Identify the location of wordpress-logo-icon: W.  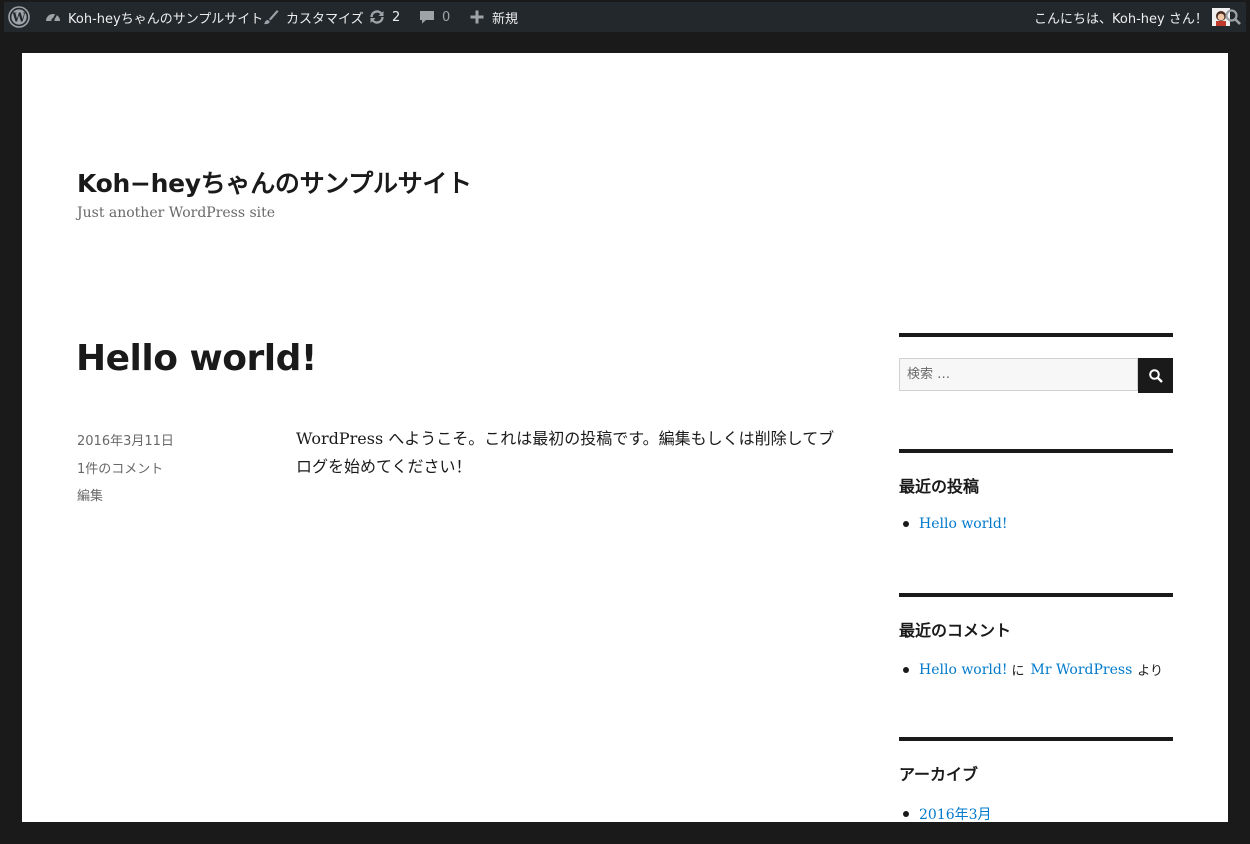
(19, 17).